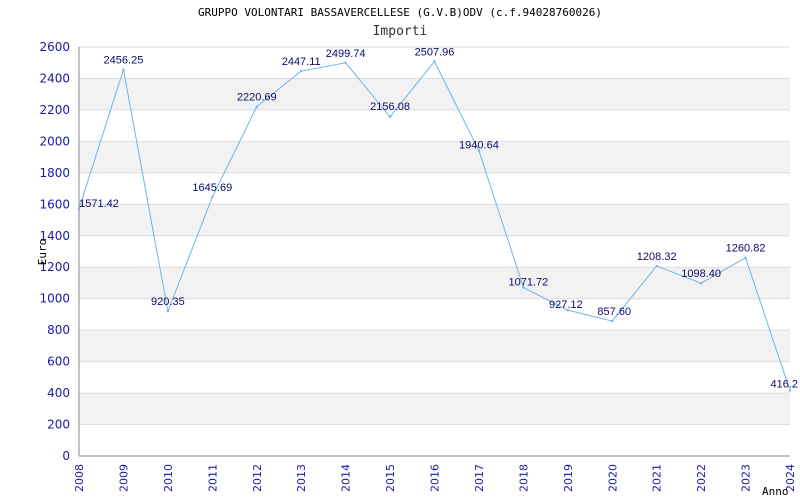 The image size is (800, 500). I want to click on x-tick-label: 2016, so click(435, 478).